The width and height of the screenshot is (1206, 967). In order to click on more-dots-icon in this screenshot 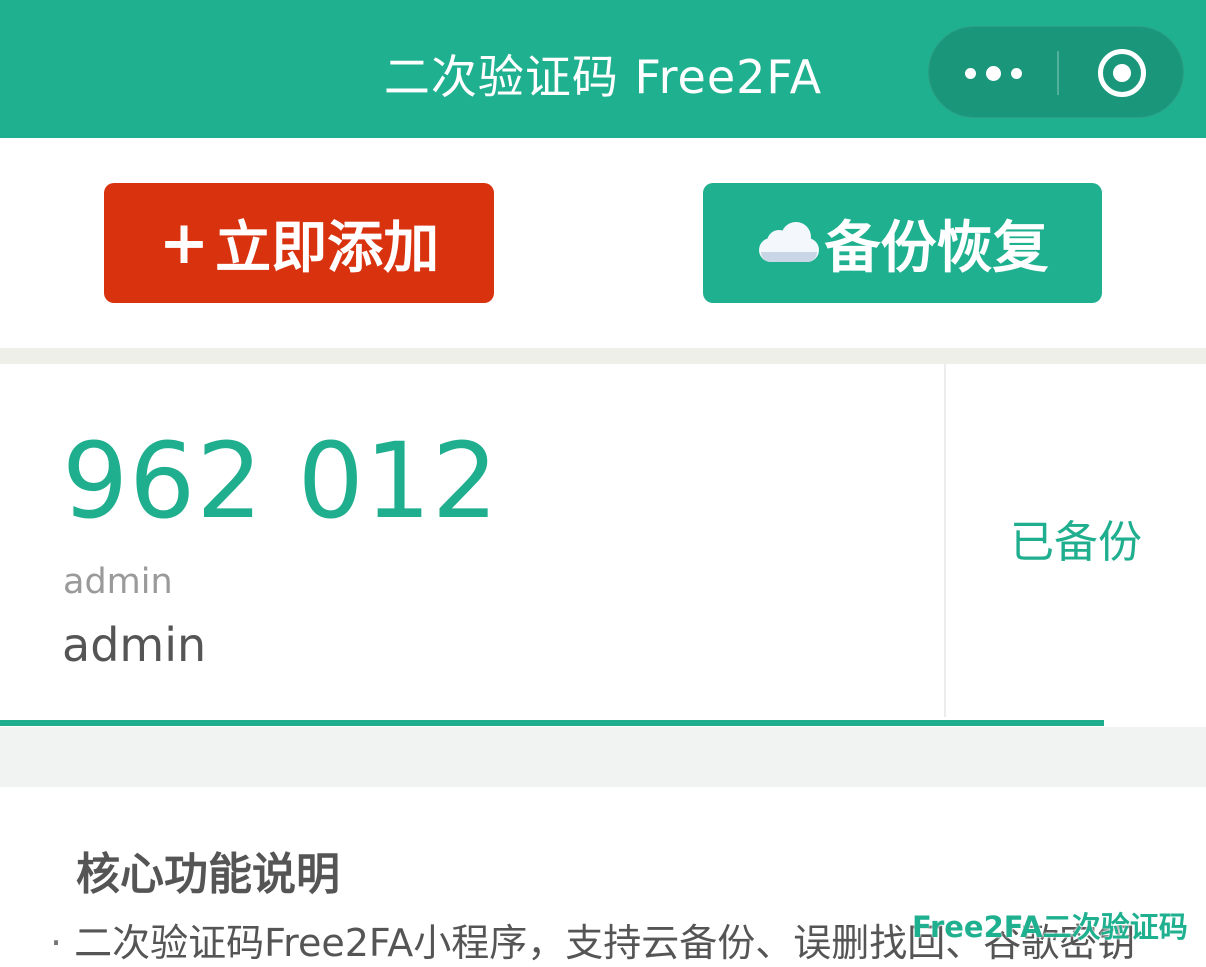, I will do `click(993, 73)`.